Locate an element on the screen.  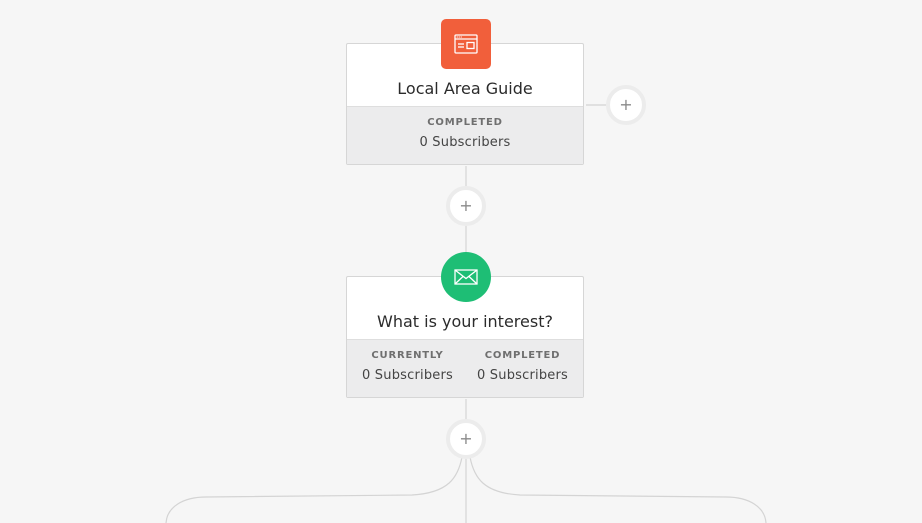
add-branch-button: + is located at coordinates (626, 105).